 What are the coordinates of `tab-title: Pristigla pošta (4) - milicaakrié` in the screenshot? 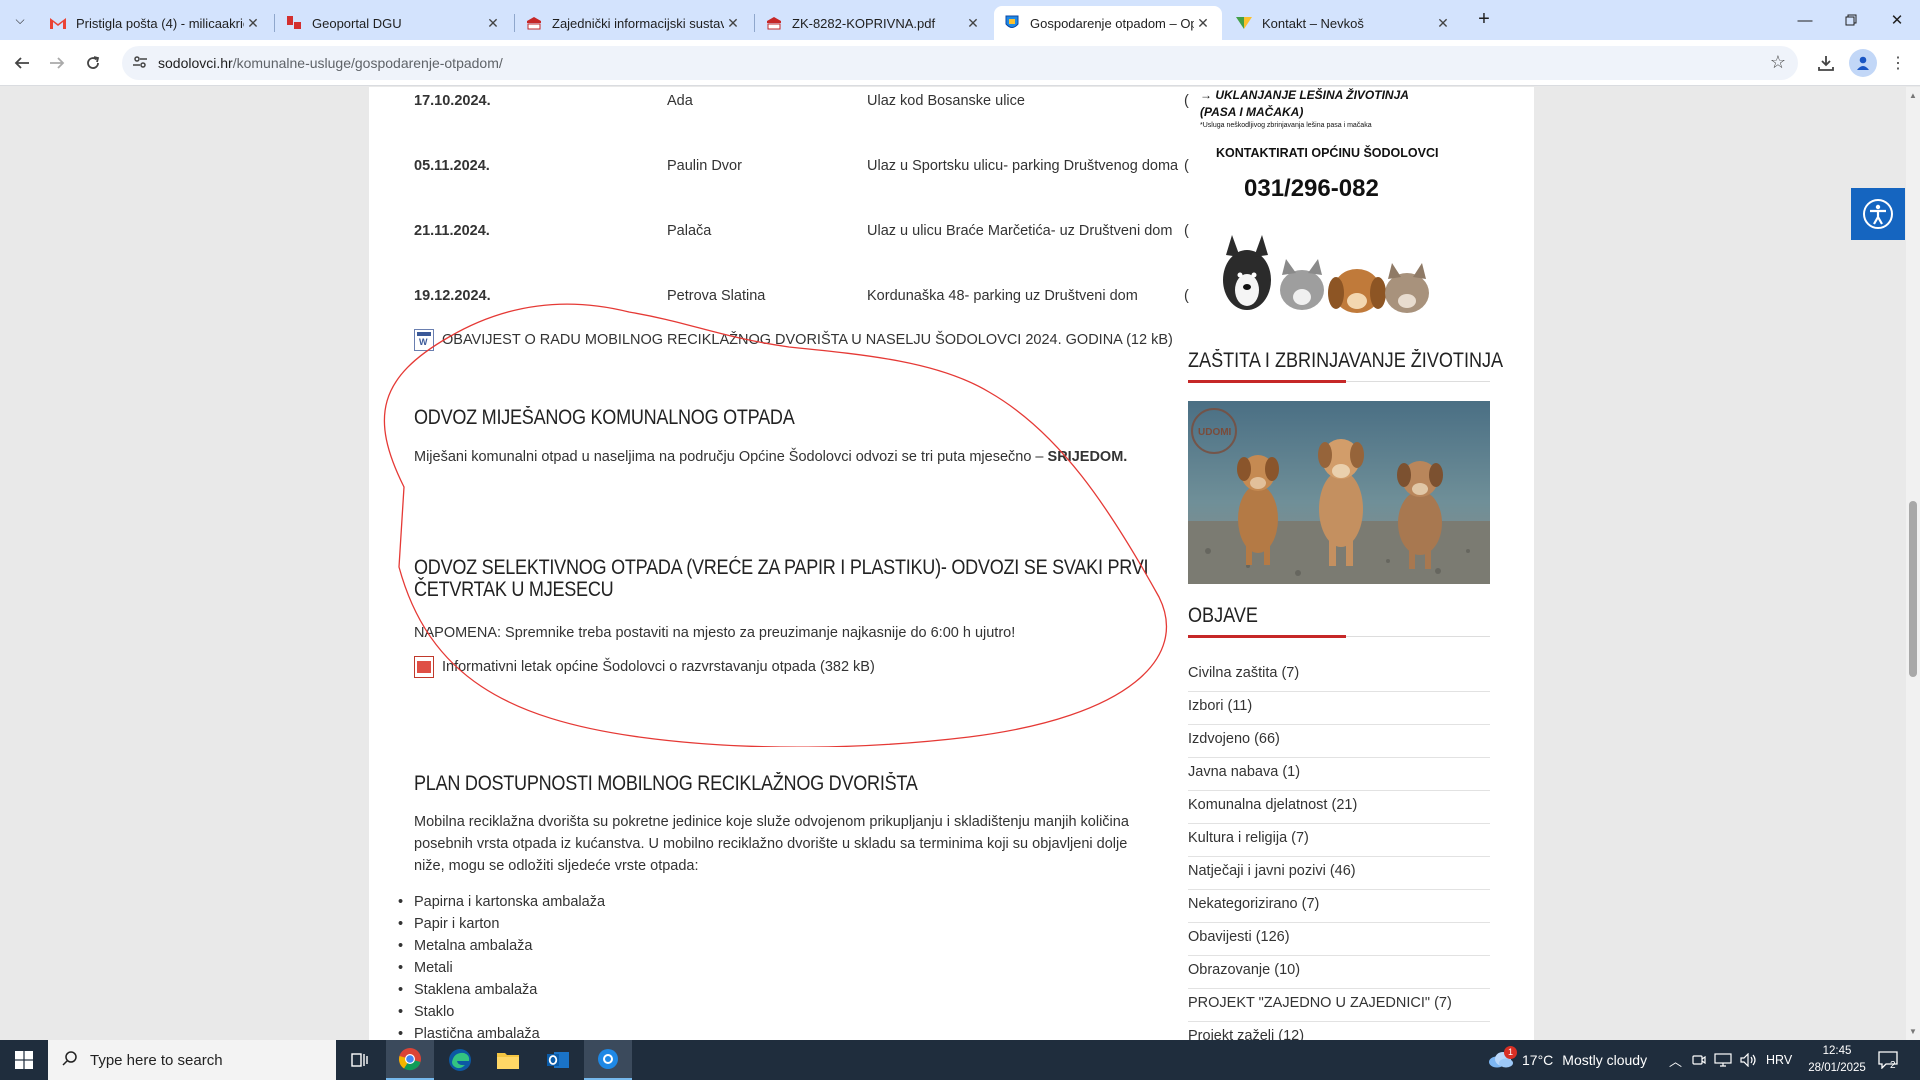 It's located at (160, 23).